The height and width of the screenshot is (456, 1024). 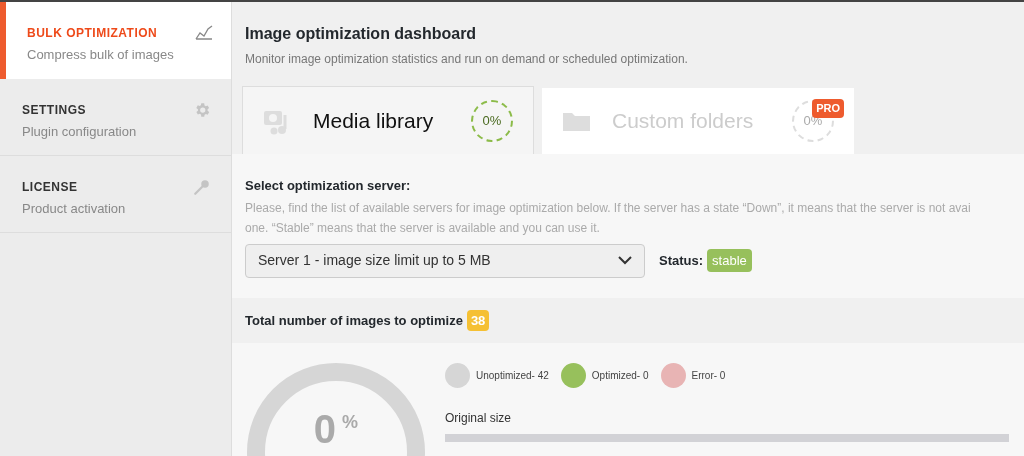 What do you see at coordinates (74, 209) in the screenshot?
I see `sidebar-item-subtitle: Product activation` at bounding box center [74, 209].